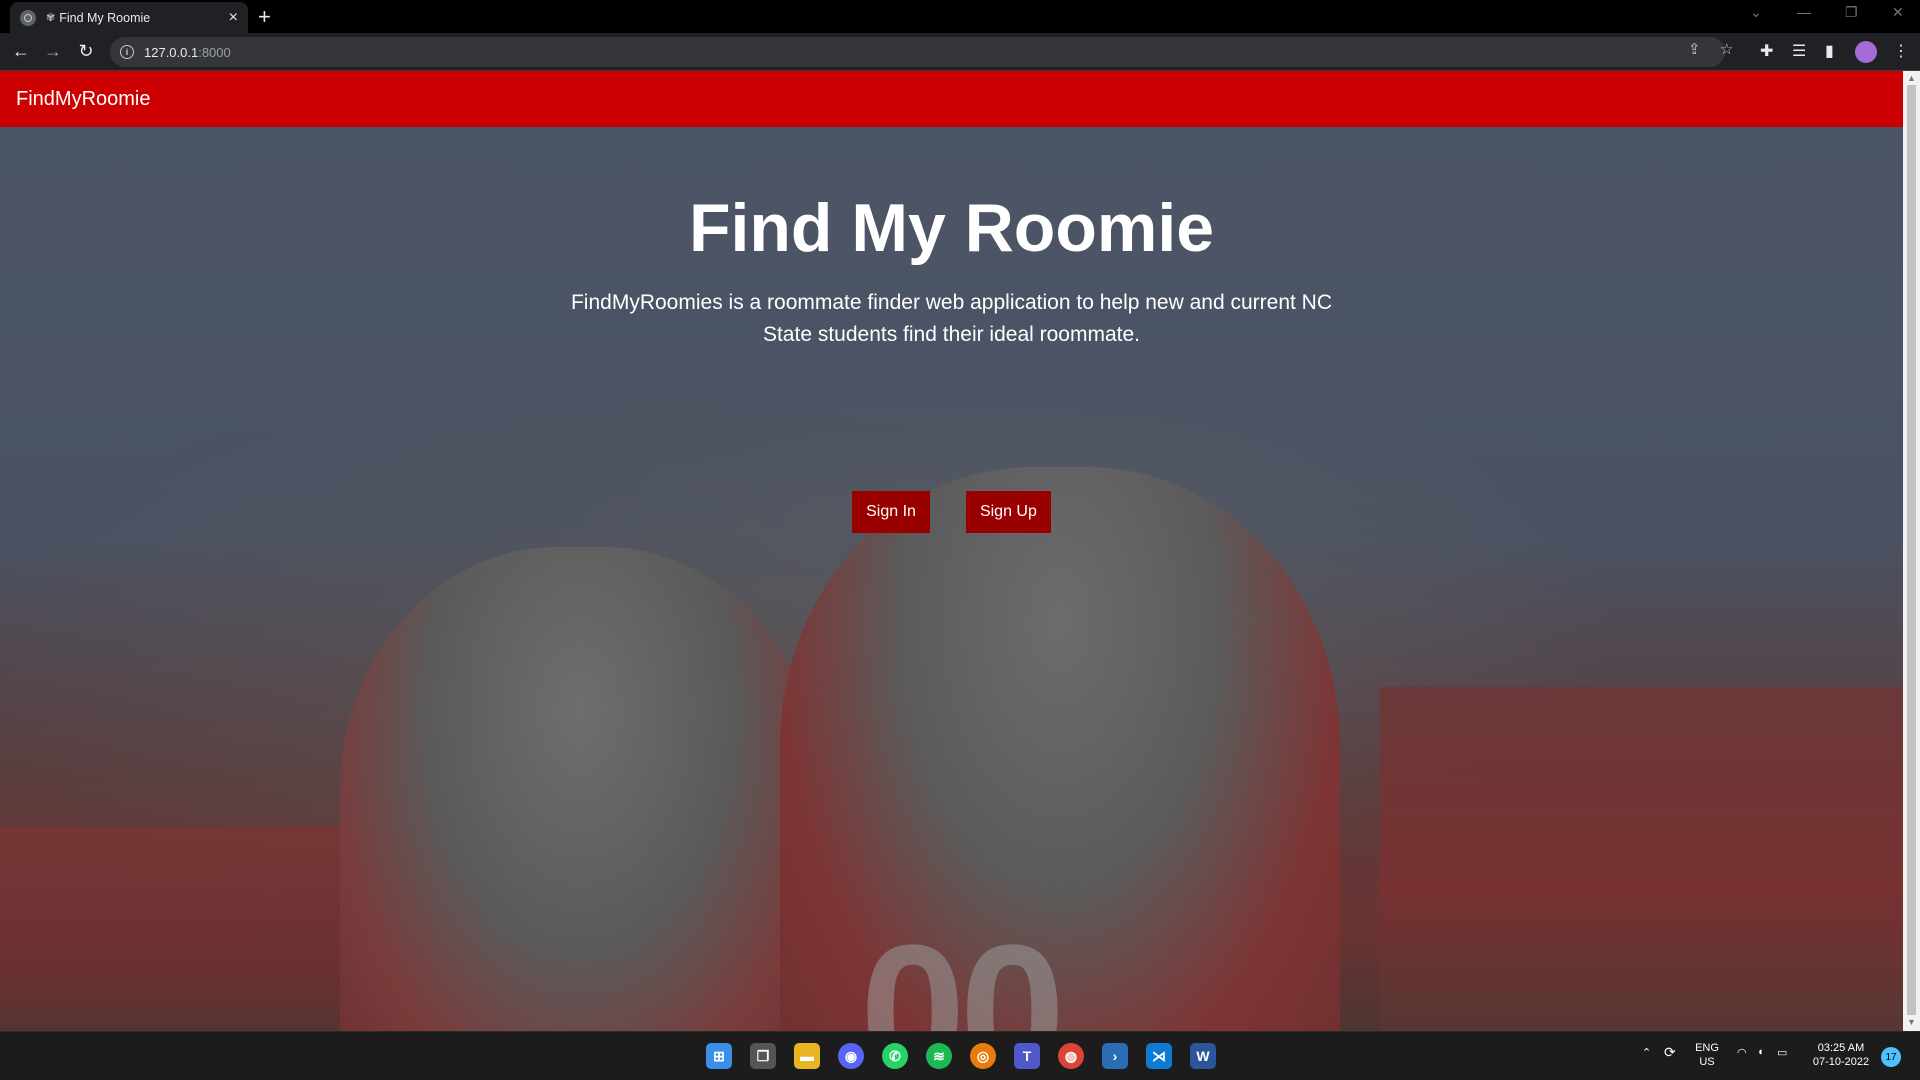  What do you see at coordinates (1707, 1055) in the screenshot?
I see `language-indicator: ENG US` at bounding box center [1707, 1055].